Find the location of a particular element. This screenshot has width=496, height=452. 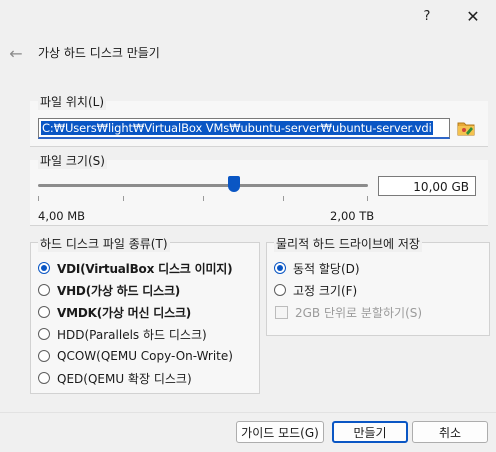

disk-type-label: 하드 디스크 파일 종류(T) is located at coordinates (104, 243).